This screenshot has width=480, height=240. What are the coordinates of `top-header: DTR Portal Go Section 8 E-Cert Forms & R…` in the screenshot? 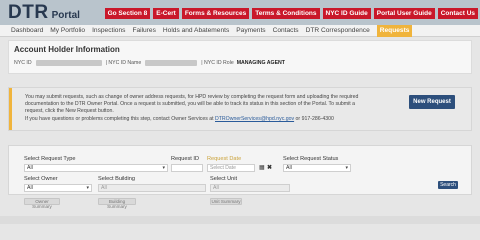 It's located at (240, 12).